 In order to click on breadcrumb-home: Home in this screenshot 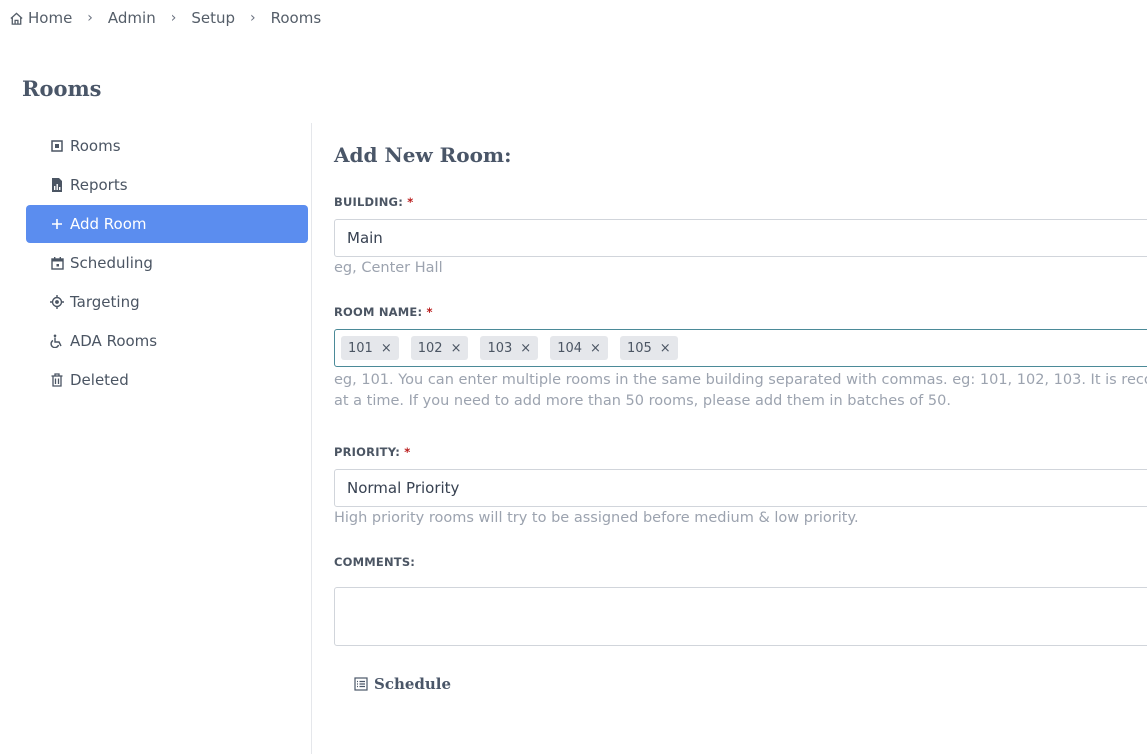, I will do `click(40, 18)`.